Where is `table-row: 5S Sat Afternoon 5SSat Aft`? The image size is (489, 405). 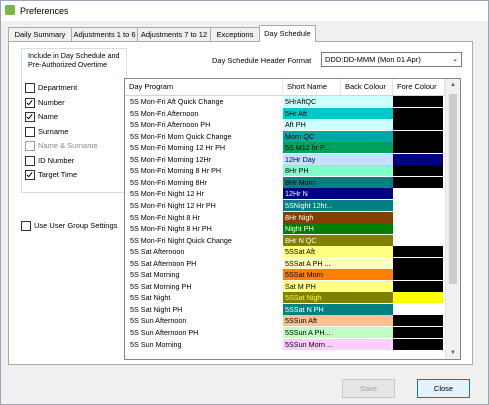
table-row: 5S Sat Afternoon 5SSat Aft is located at coordinates (285, 252).